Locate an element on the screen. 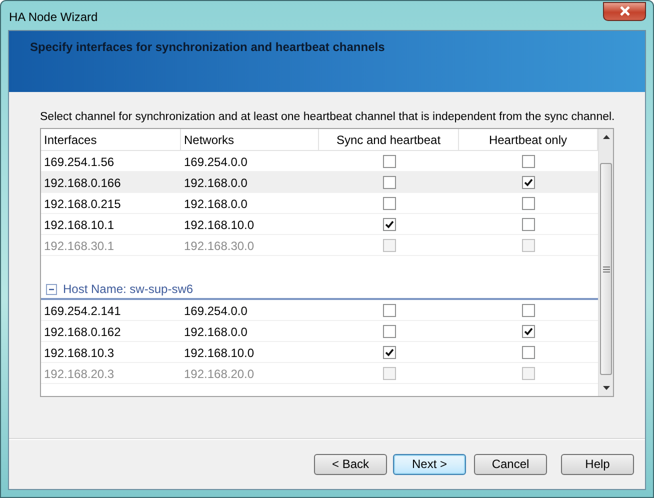 The image size is (654, 498). scroll-down-icon is located at coordinates (606, 388).